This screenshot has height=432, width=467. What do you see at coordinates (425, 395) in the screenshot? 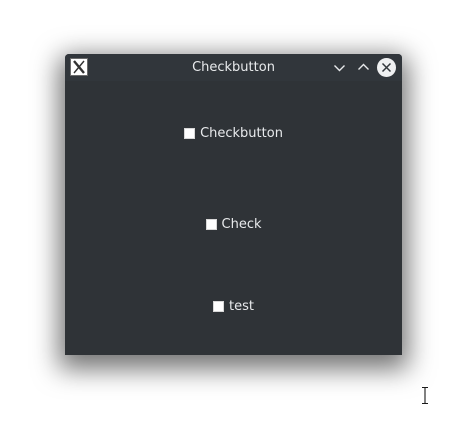
I see `text-cursor-icon` at bounding box center [425, 395].